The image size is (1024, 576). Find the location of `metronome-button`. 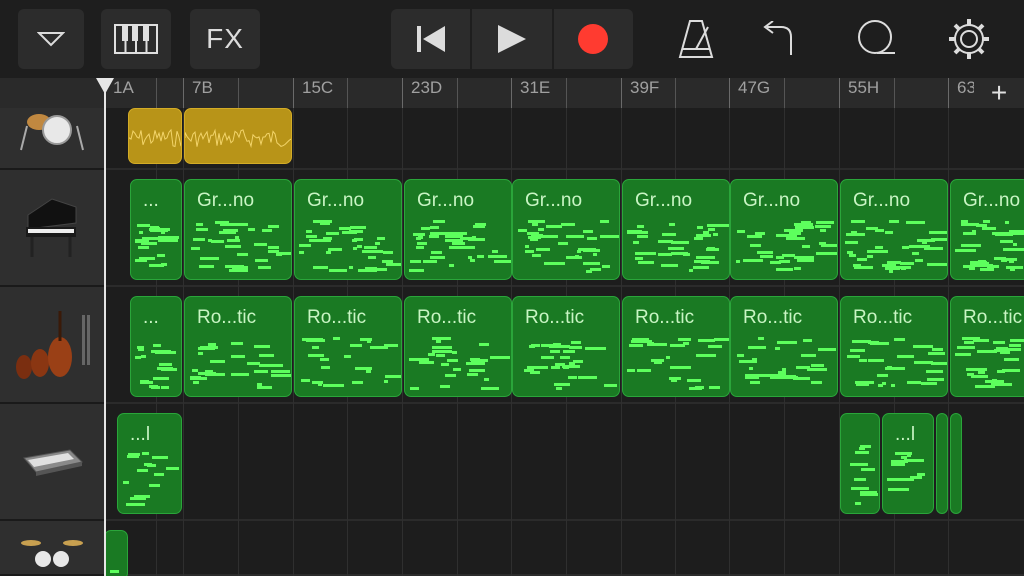

metronome-button is located at coordinates (696, 39).